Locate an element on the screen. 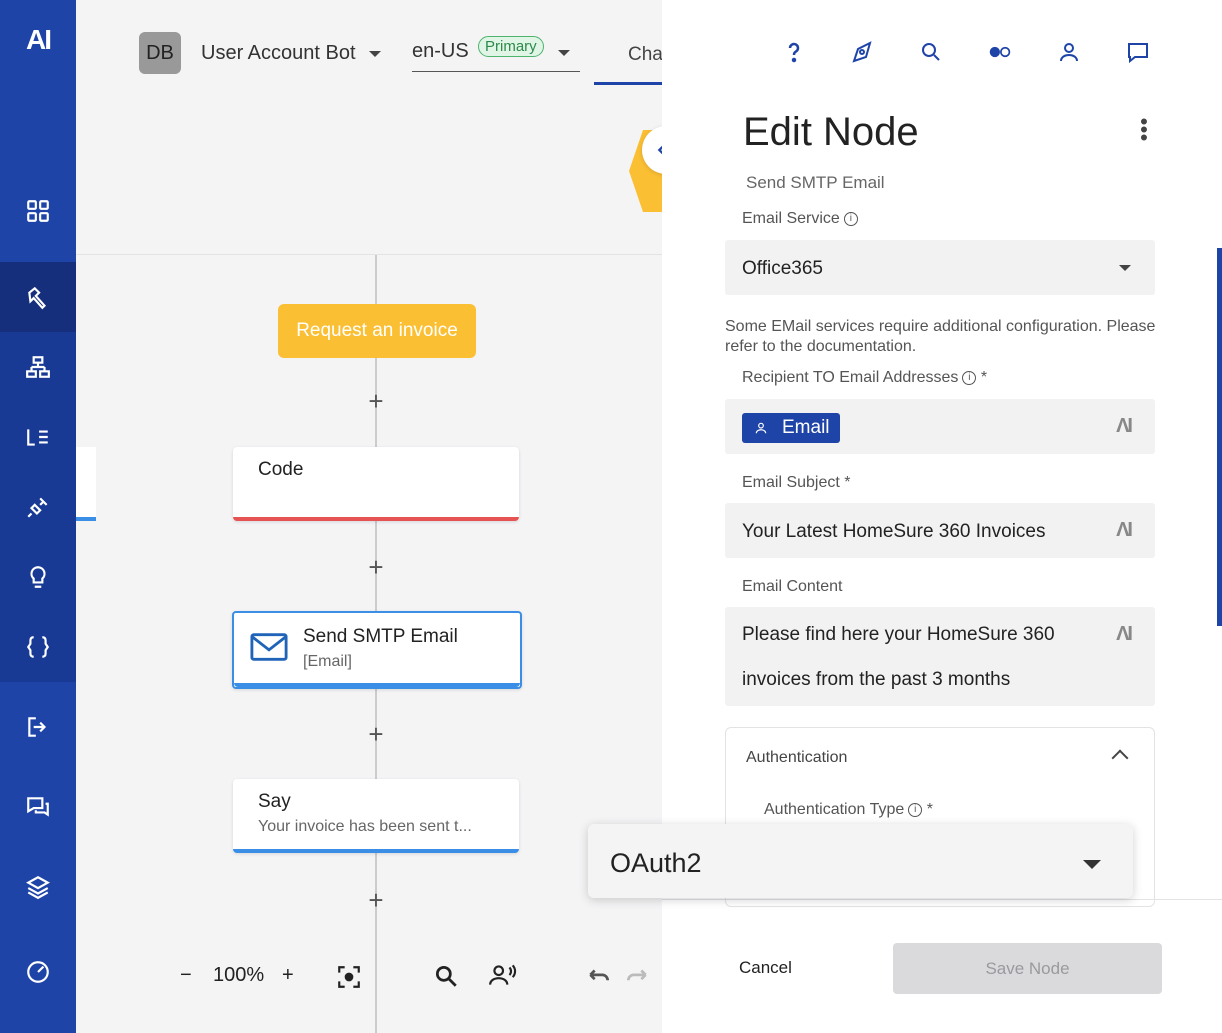 Image resolution: width=1222 pixels, height=1033 pixels. locale-selector: en-US Primary is located at coordinates (496, 54).